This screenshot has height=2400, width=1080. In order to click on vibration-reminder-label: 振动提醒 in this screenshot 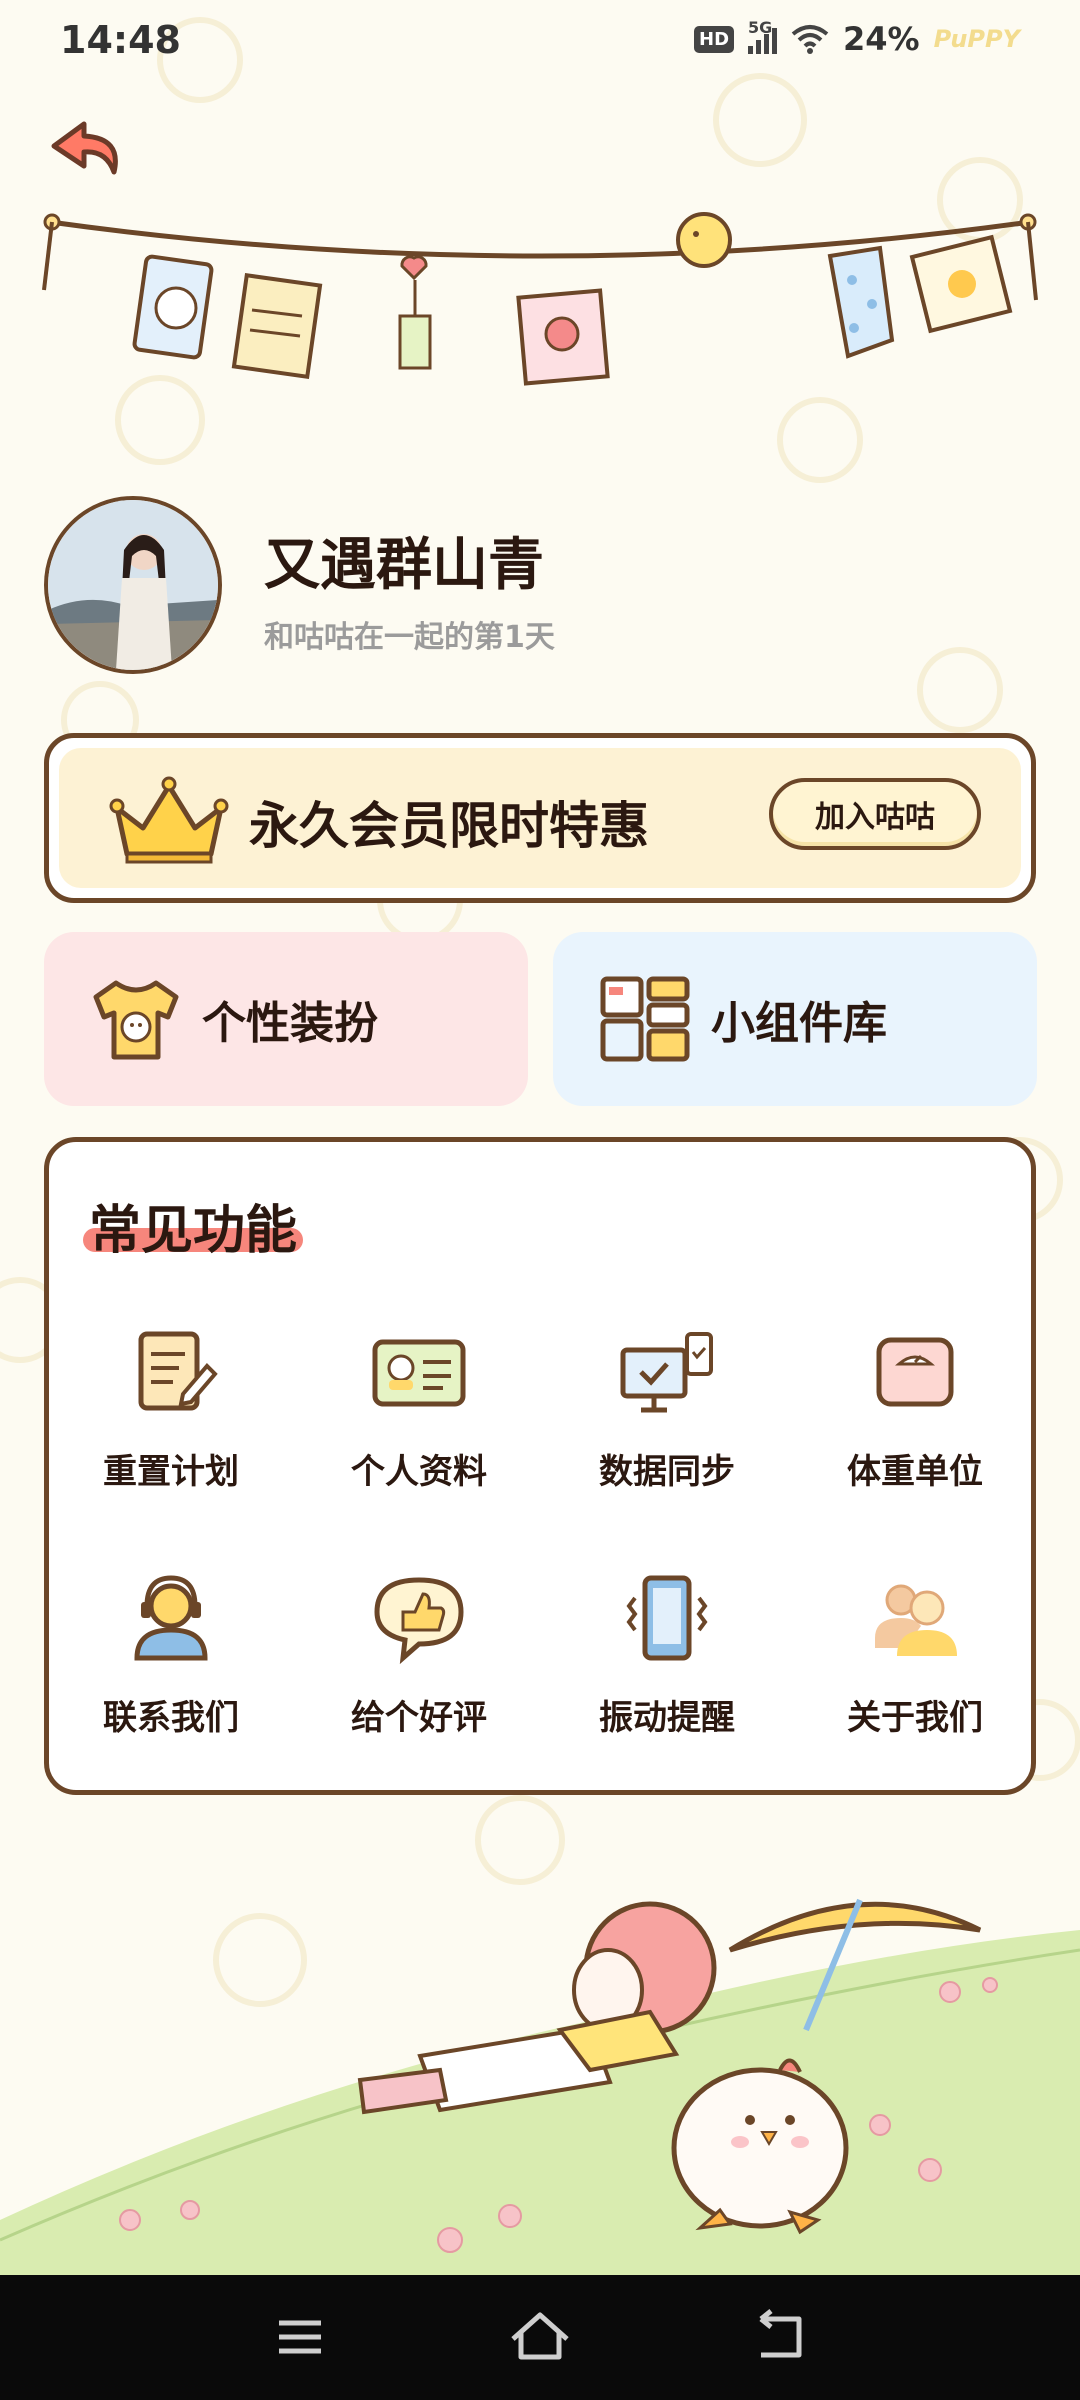, I will do `click(667, 1718)`.